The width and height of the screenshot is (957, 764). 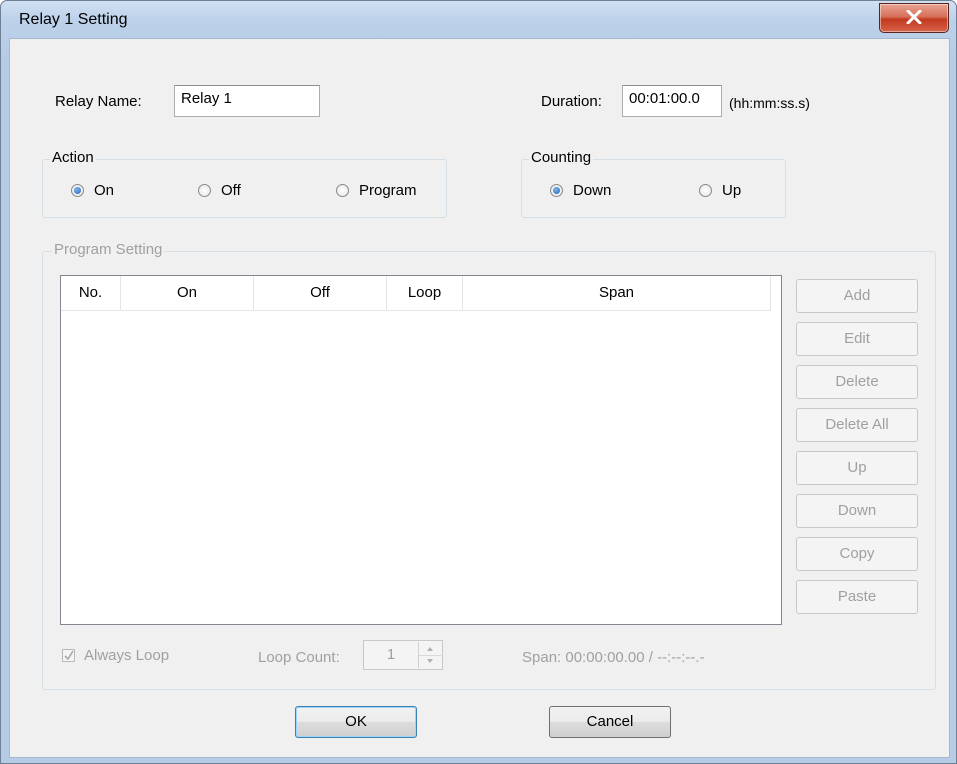 I want to click on duration-input: 00:01:00.0, so click(x=672, y=101).